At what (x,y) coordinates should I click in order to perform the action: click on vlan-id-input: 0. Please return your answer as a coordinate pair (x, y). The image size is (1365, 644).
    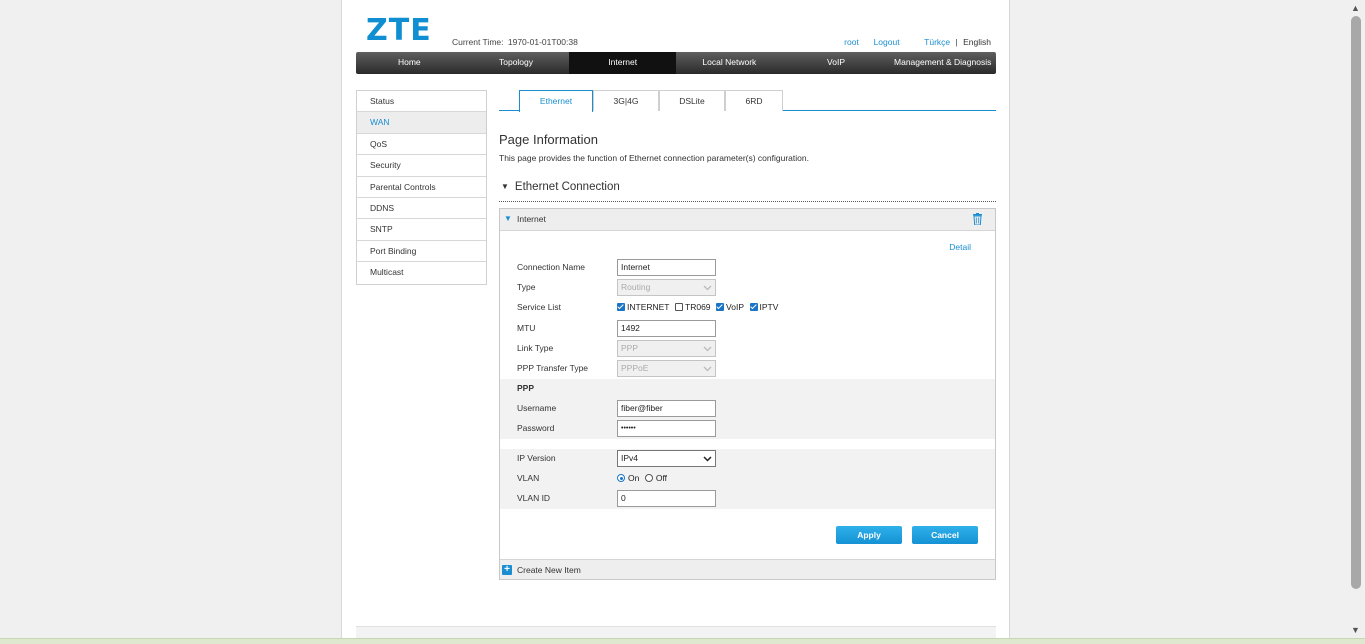
    Looking at the image, I should click on (666, 498).